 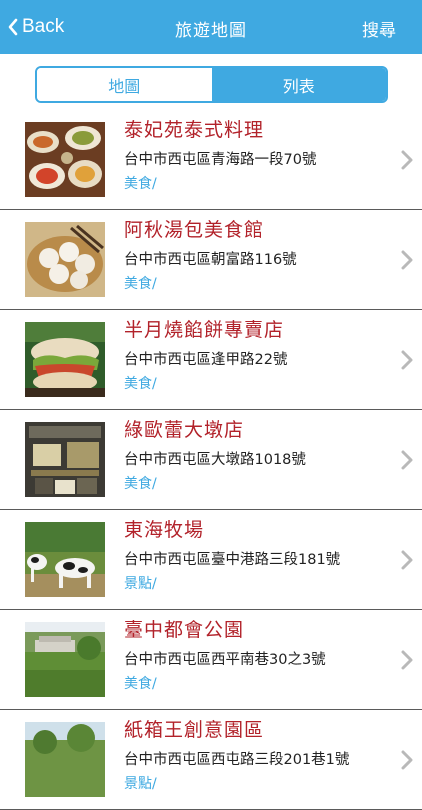 I want to click on list-item: 紙箱王創意園區 台中市西屯區西屯路三段201巷1號 景點/, so click(x=211, y=760).